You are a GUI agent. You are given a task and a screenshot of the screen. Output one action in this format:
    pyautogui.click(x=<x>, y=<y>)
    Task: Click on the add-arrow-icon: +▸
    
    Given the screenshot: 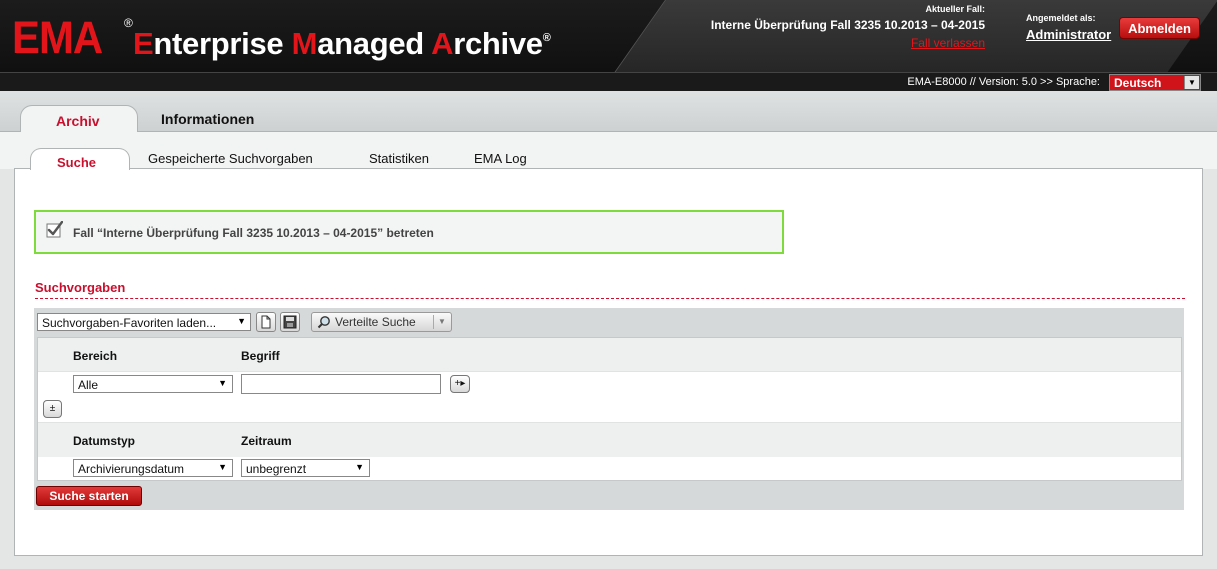 What is the action you would take?
    pyautogui.click(x=460, y=383)
    